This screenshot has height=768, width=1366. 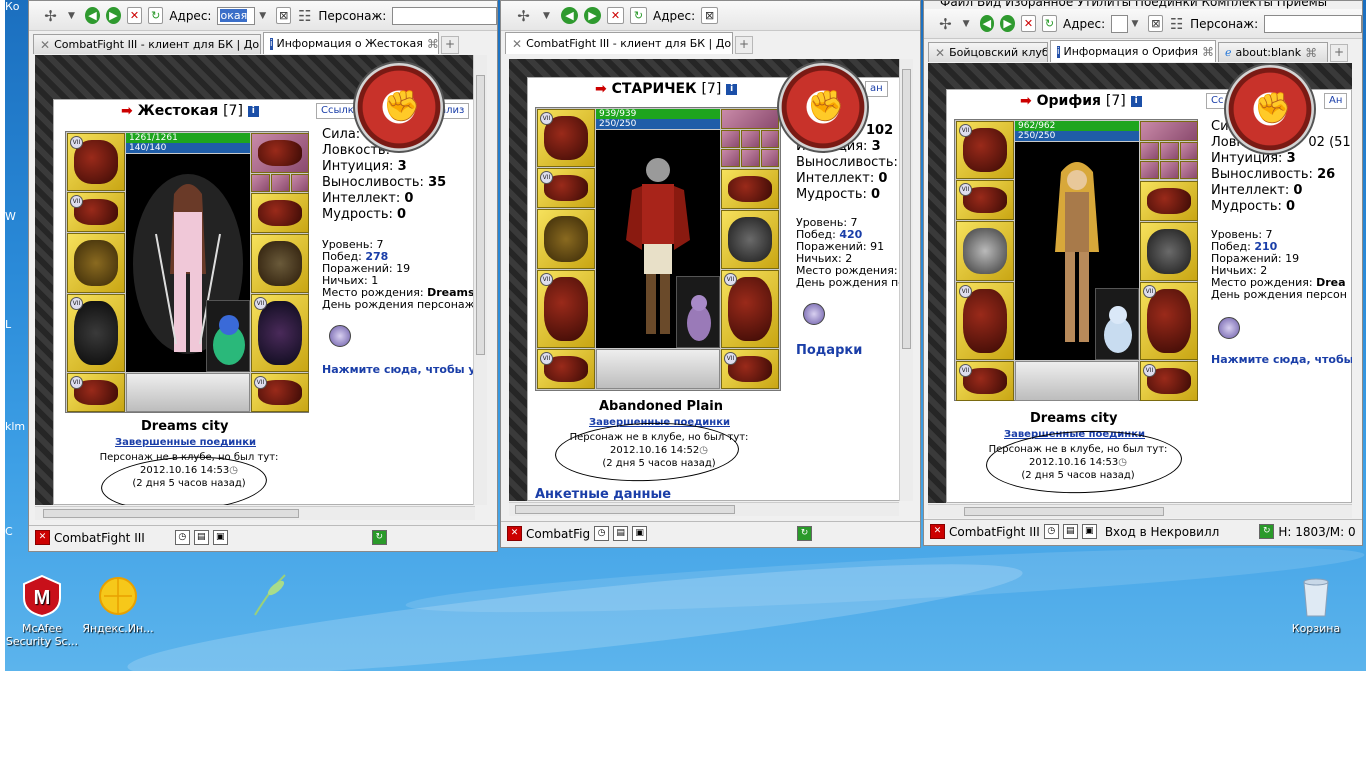 What do you see at coordinates (1119, 23) in the screenshot?
I see `address-field` at bounding box center [1119, 23].